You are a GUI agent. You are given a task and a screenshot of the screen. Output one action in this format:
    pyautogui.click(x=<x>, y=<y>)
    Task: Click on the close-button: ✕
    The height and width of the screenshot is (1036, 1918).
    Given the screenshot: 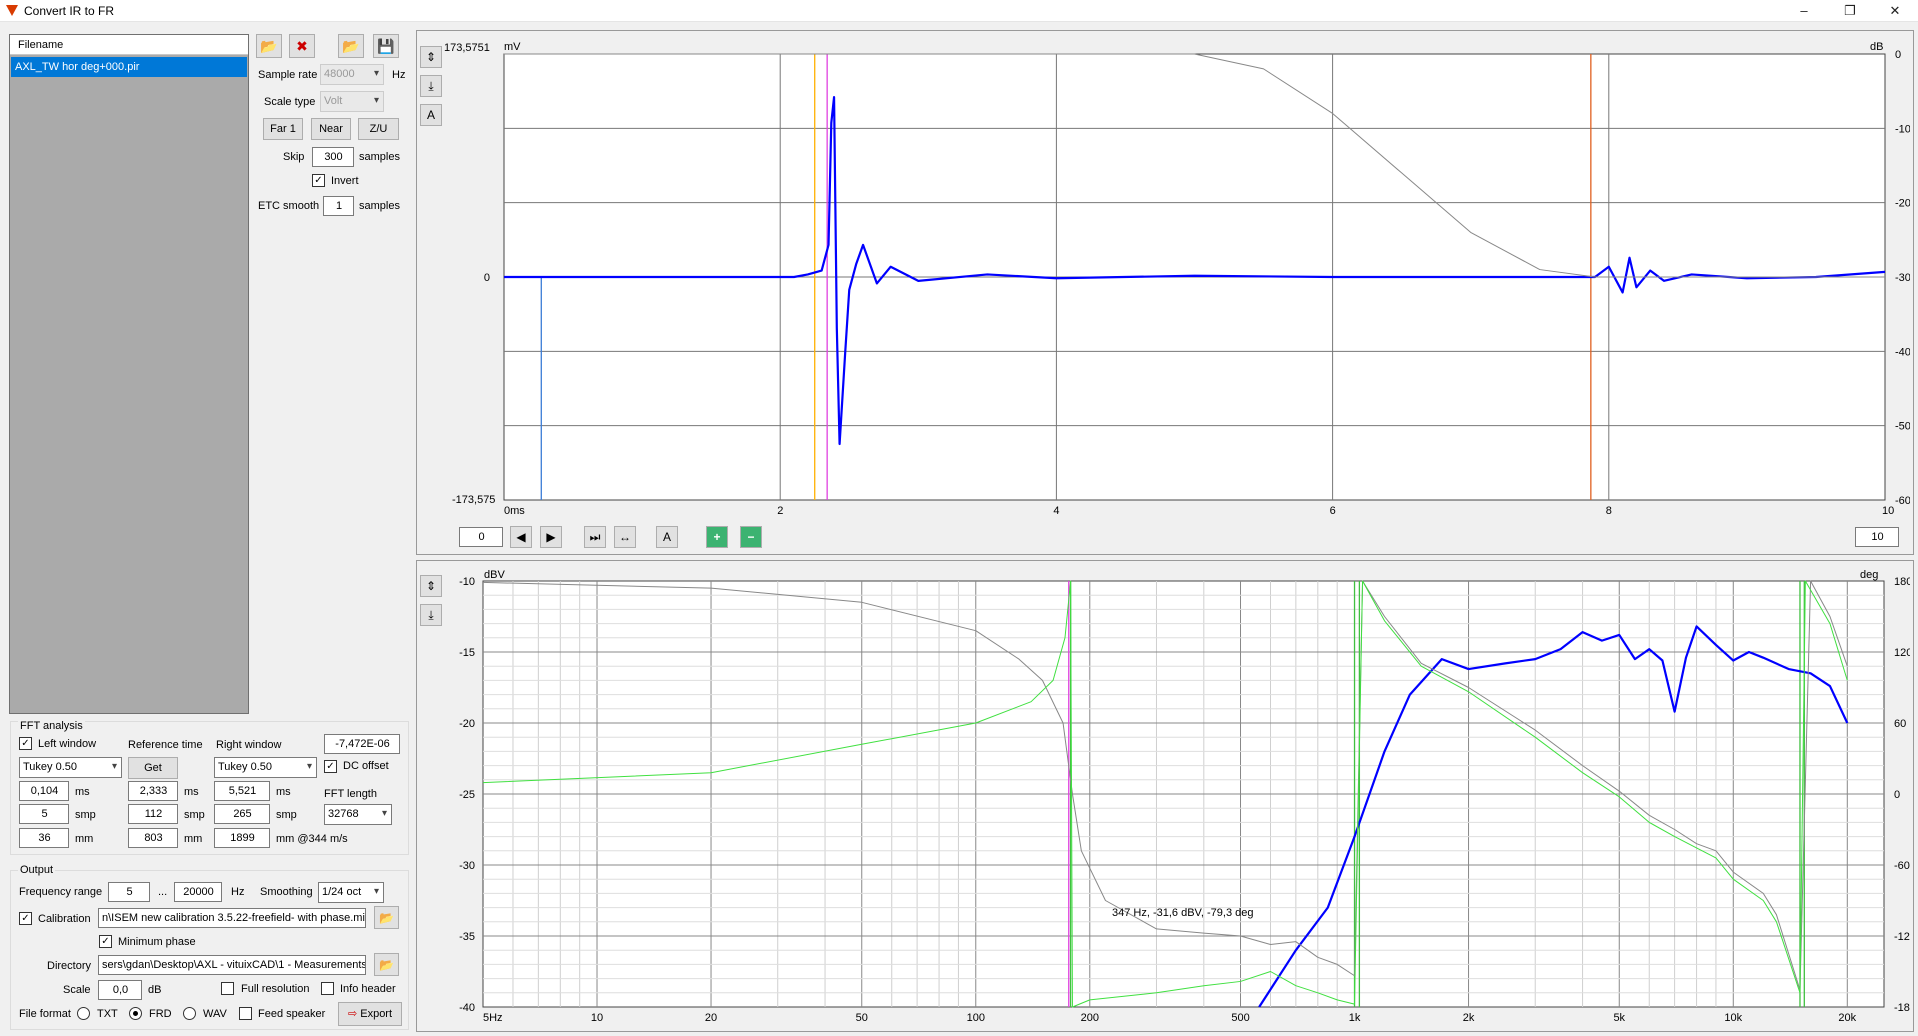 What is the action you would take?
    pyautogui.click(x=1895, y=11)
    